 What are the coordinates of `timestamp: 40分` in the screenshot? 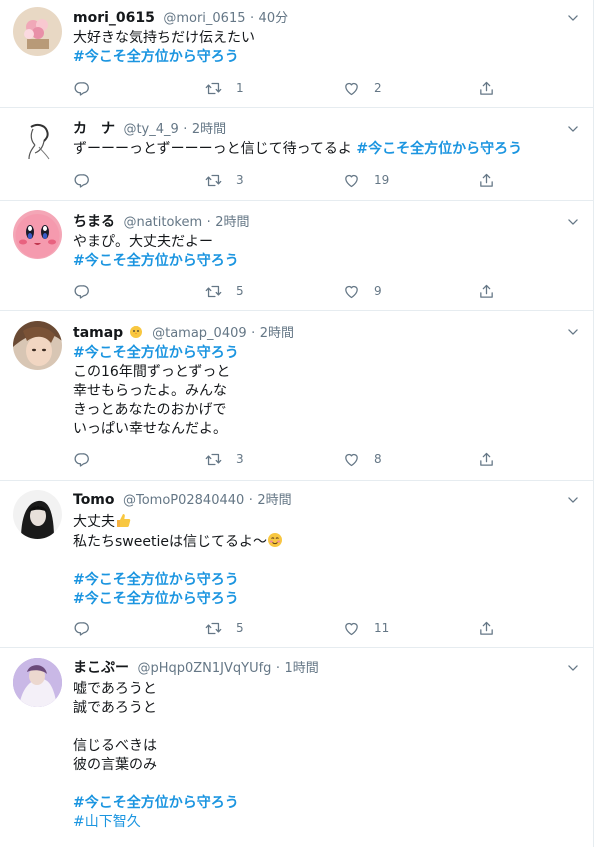 It's located at (274, 18).